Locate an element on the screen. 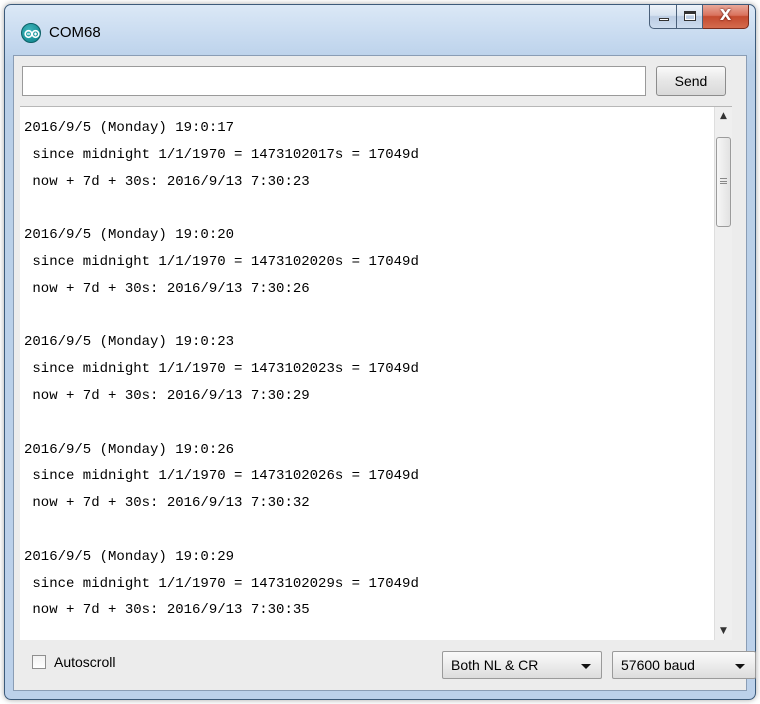 Image resolution: width=760 pixels, height=704 pixels. console-line: now + 7d + 30s: 2016/9/13 7:30:35 is located at coordinates (167, 610).